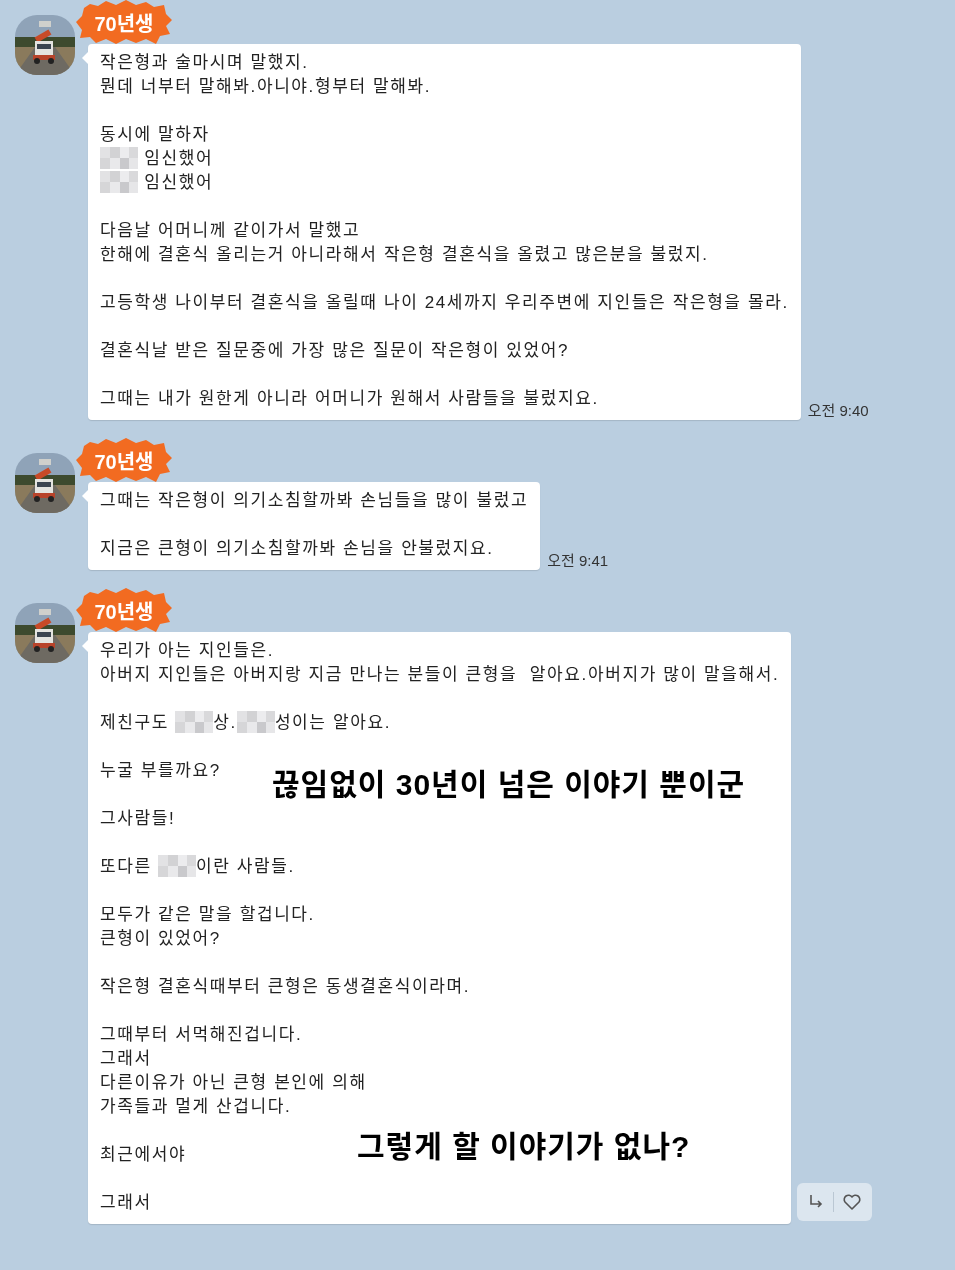 The height and width of the screenshot is (1270, 955). What do you see at coordinates (196, 1107) in the screenshot?
I see `message-text: 가족들과 멀게 산겁니다.` at bounding box center [196, 1107].